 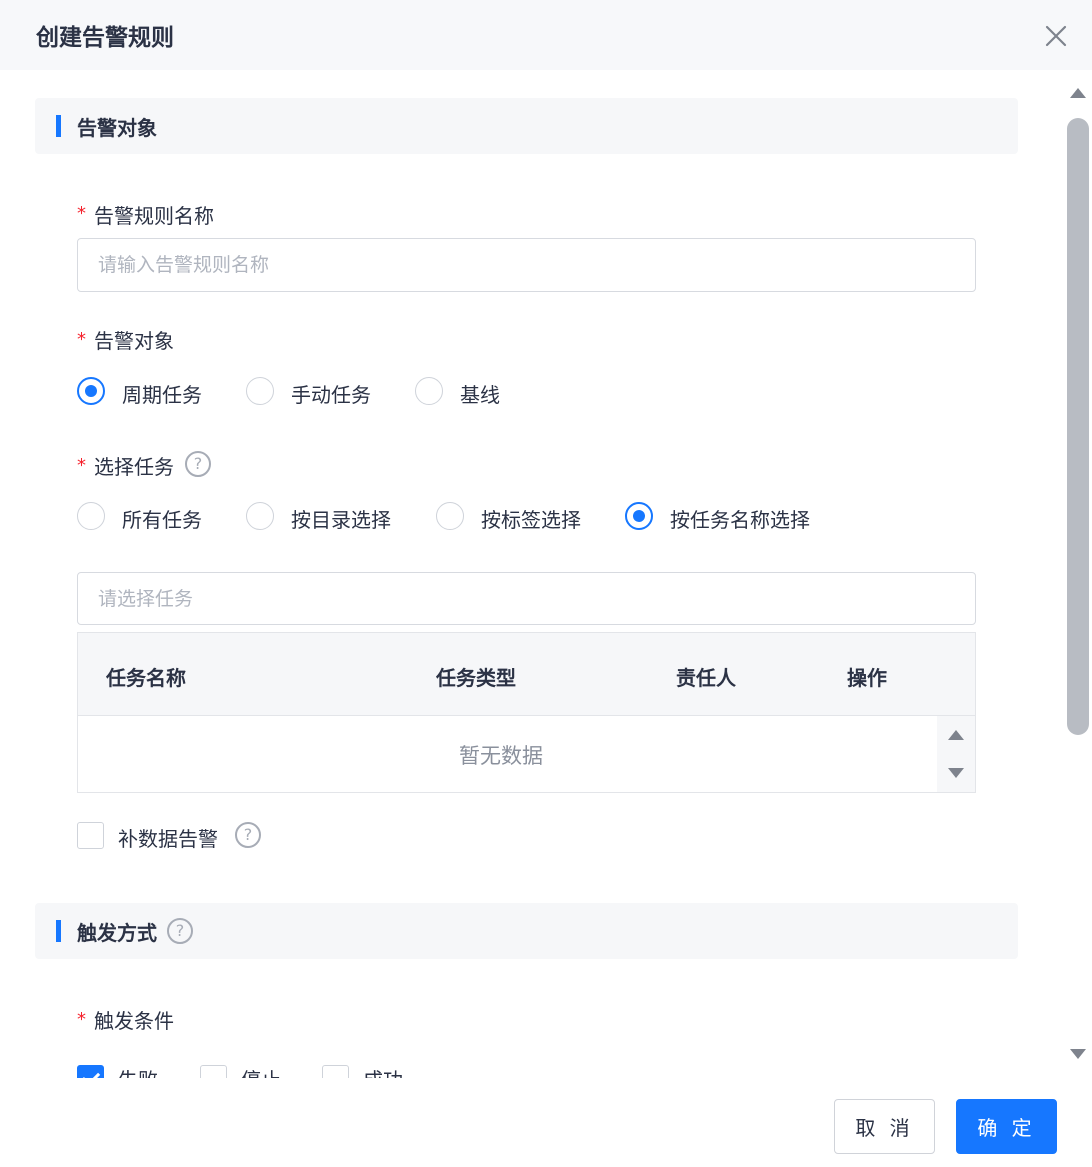 I want to click on close-icon, so click(x=1056, y=36).